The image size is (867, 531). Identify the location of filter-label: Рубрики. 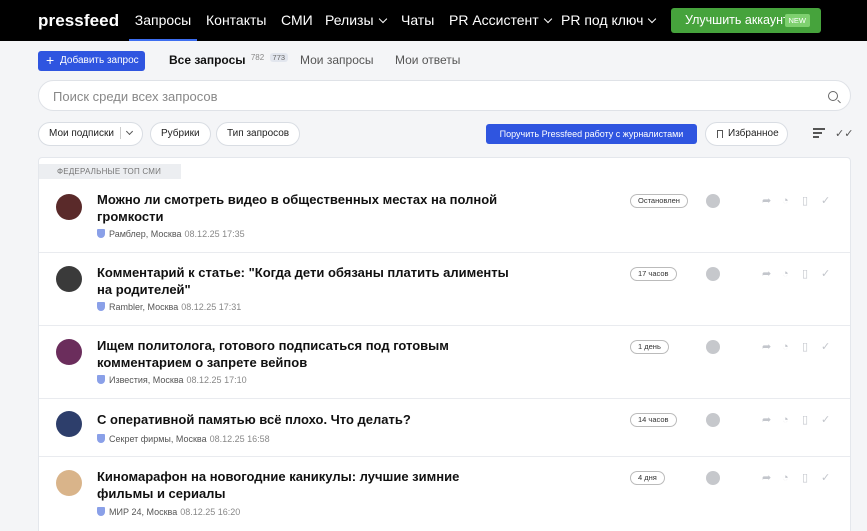
(180, 133).